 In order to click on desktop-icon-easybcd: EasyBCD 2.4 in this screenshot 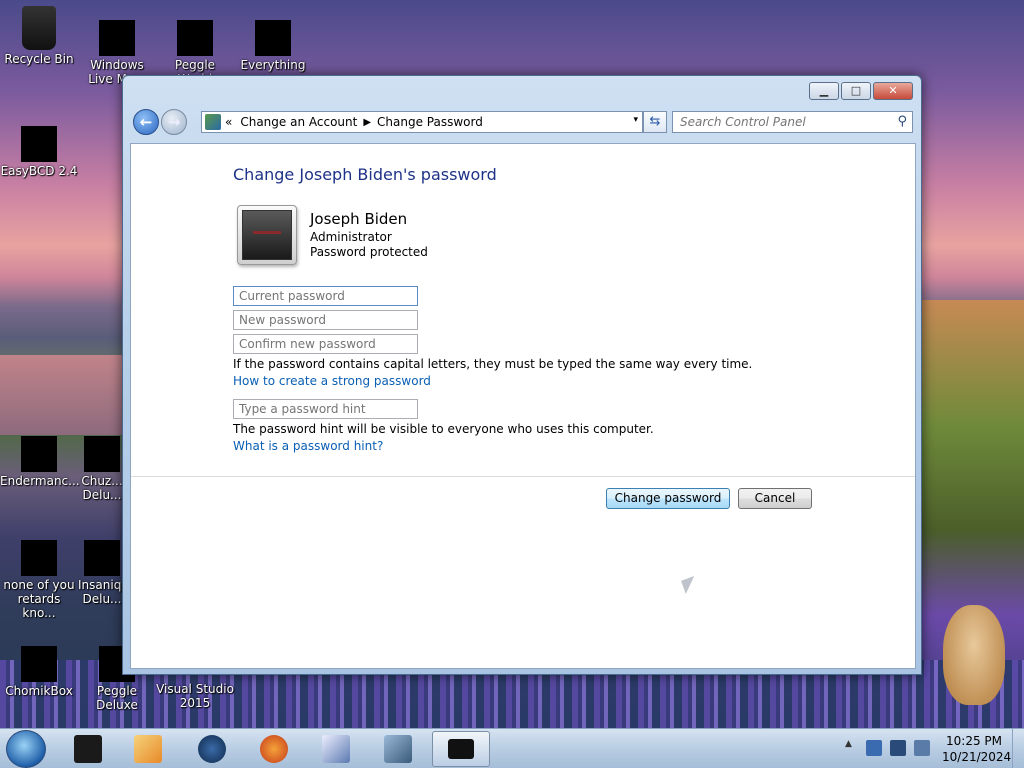, I will do `click(39, 152)`.